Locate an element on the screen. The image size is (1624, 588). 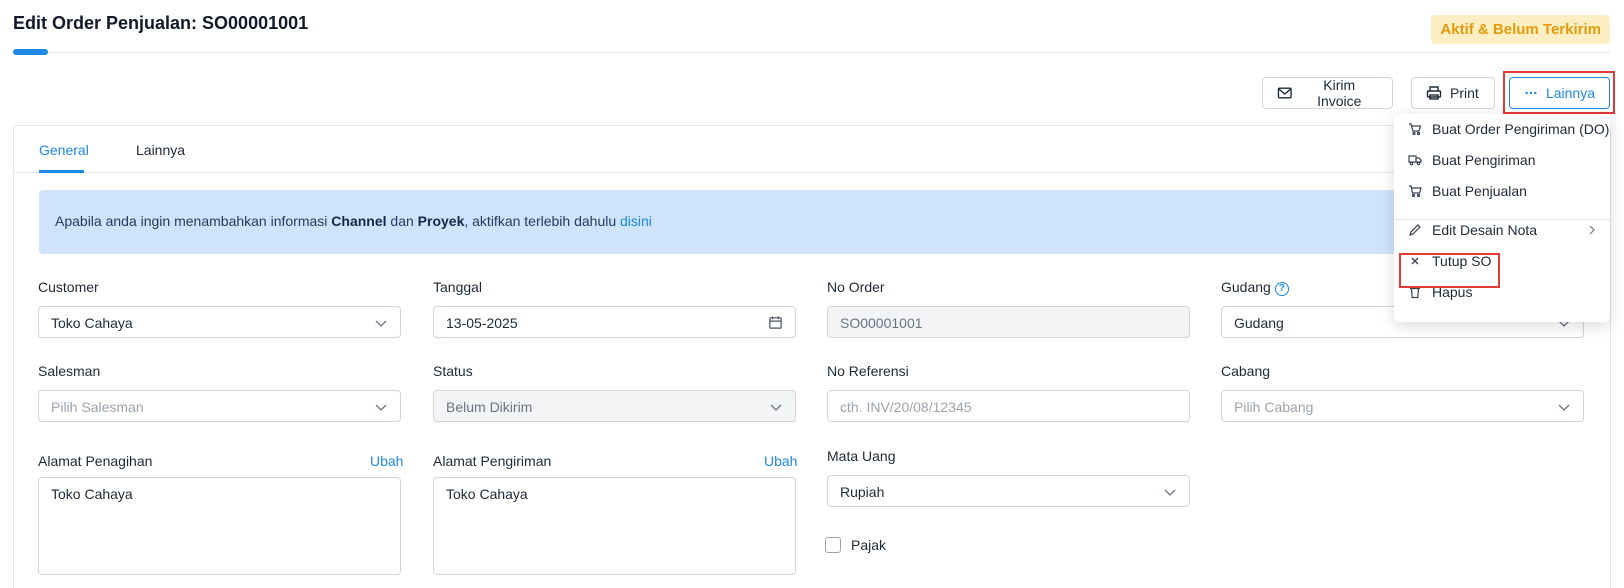
printer-icon is located at coordinates (1434, 93).